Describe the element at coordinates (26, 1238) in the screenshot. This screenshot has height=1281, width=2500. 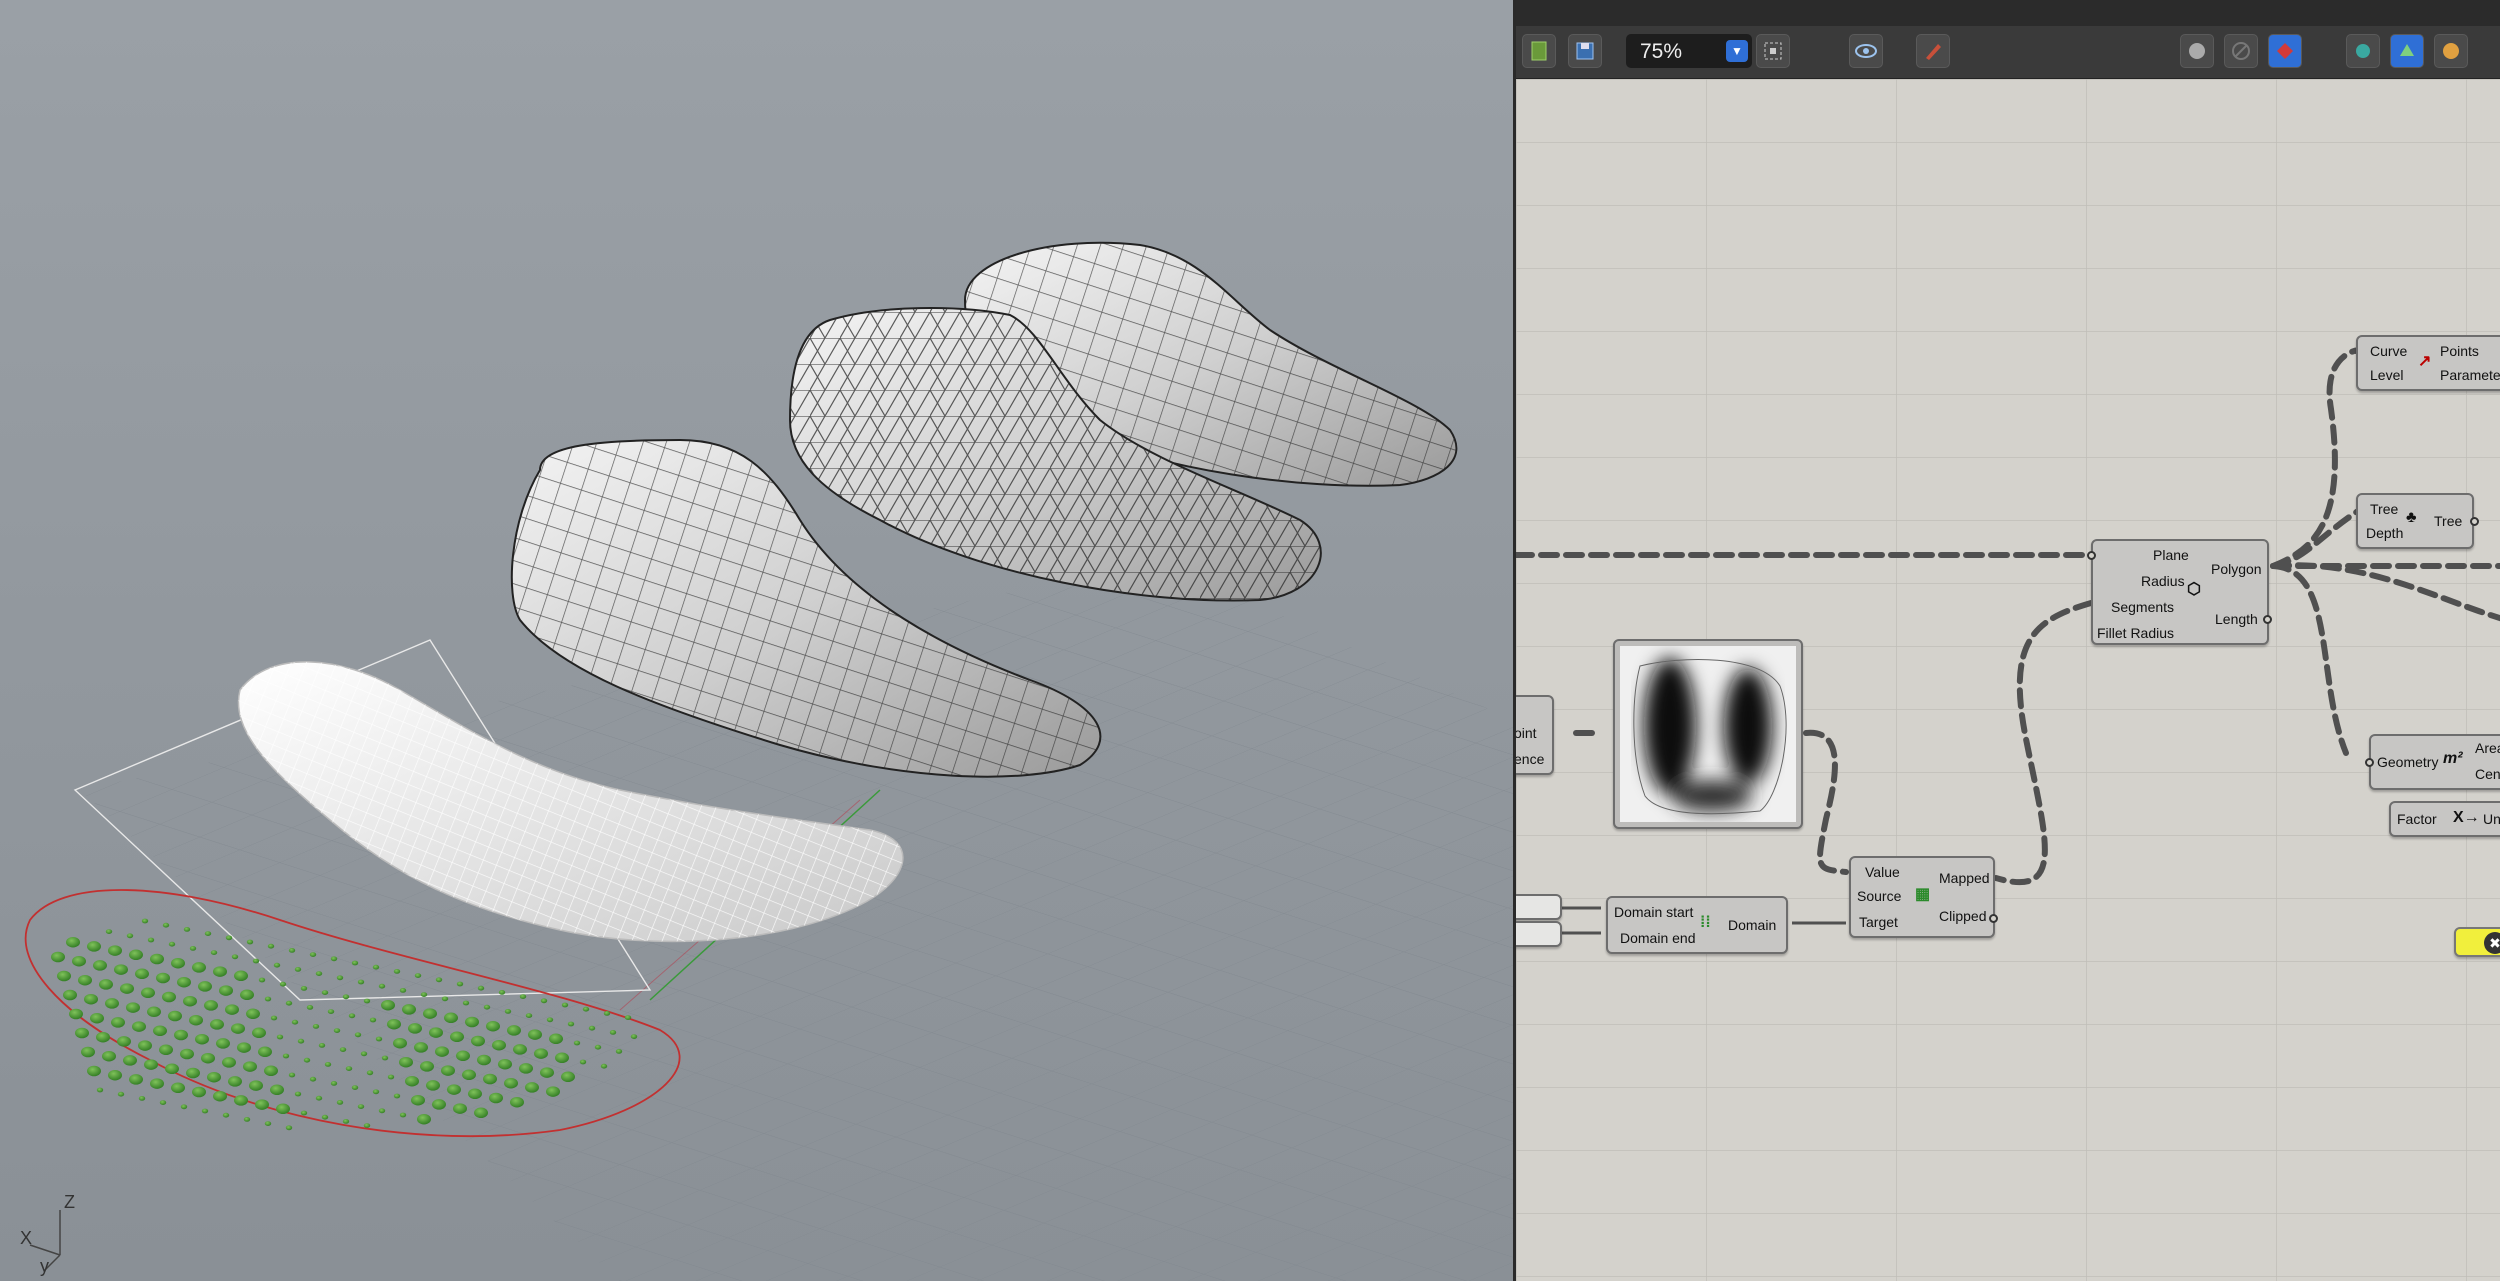
I see `axis-x-label: X` at that location.